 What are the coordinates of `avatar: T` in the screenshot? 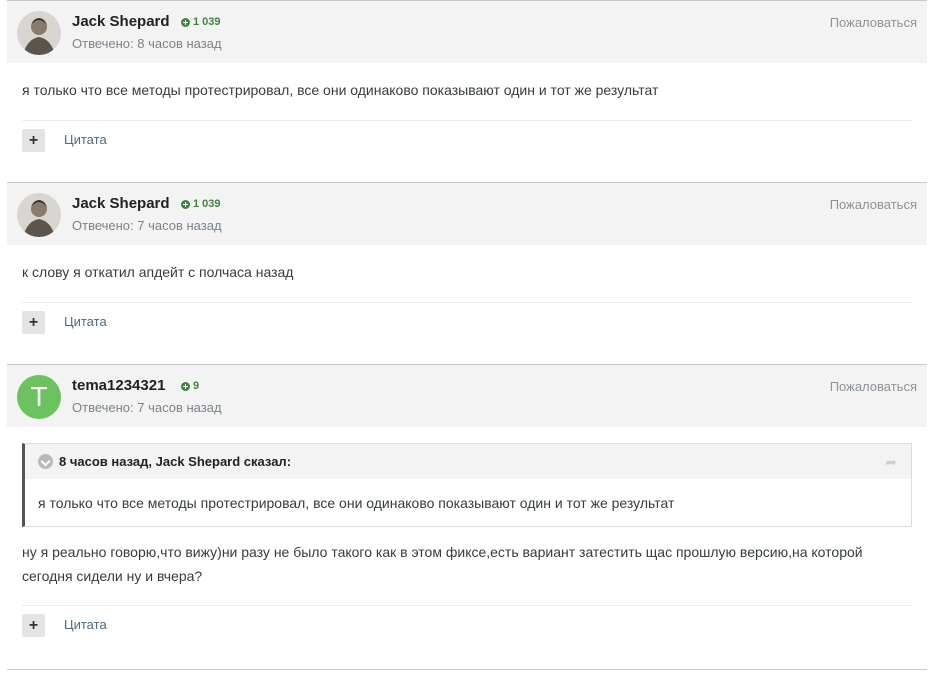 It's located at (39, 397).